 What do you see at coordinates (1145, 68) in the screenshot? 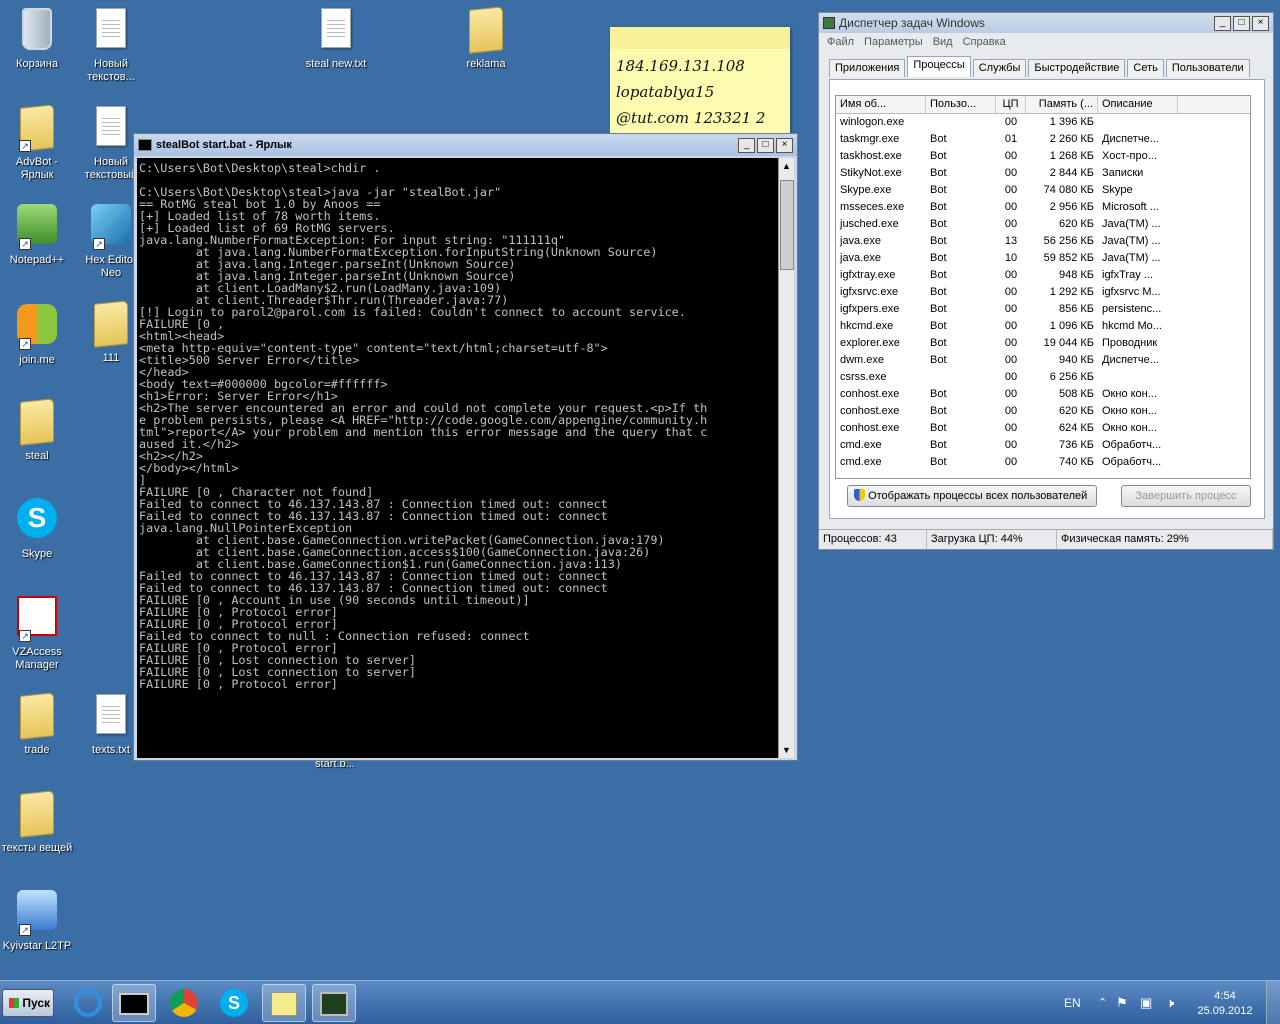
I see `tab-network: Сеть` at bounding box center [1145, 68].